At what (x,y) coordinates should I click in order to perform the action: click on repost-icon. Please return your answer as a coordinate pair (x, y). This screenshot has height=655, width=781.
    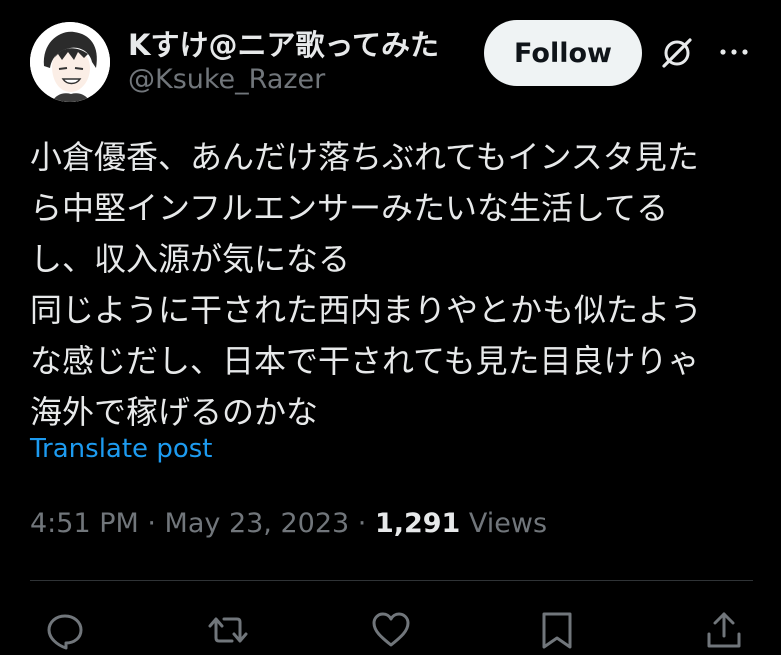
    Looking at the image, I should click on (228, 630).